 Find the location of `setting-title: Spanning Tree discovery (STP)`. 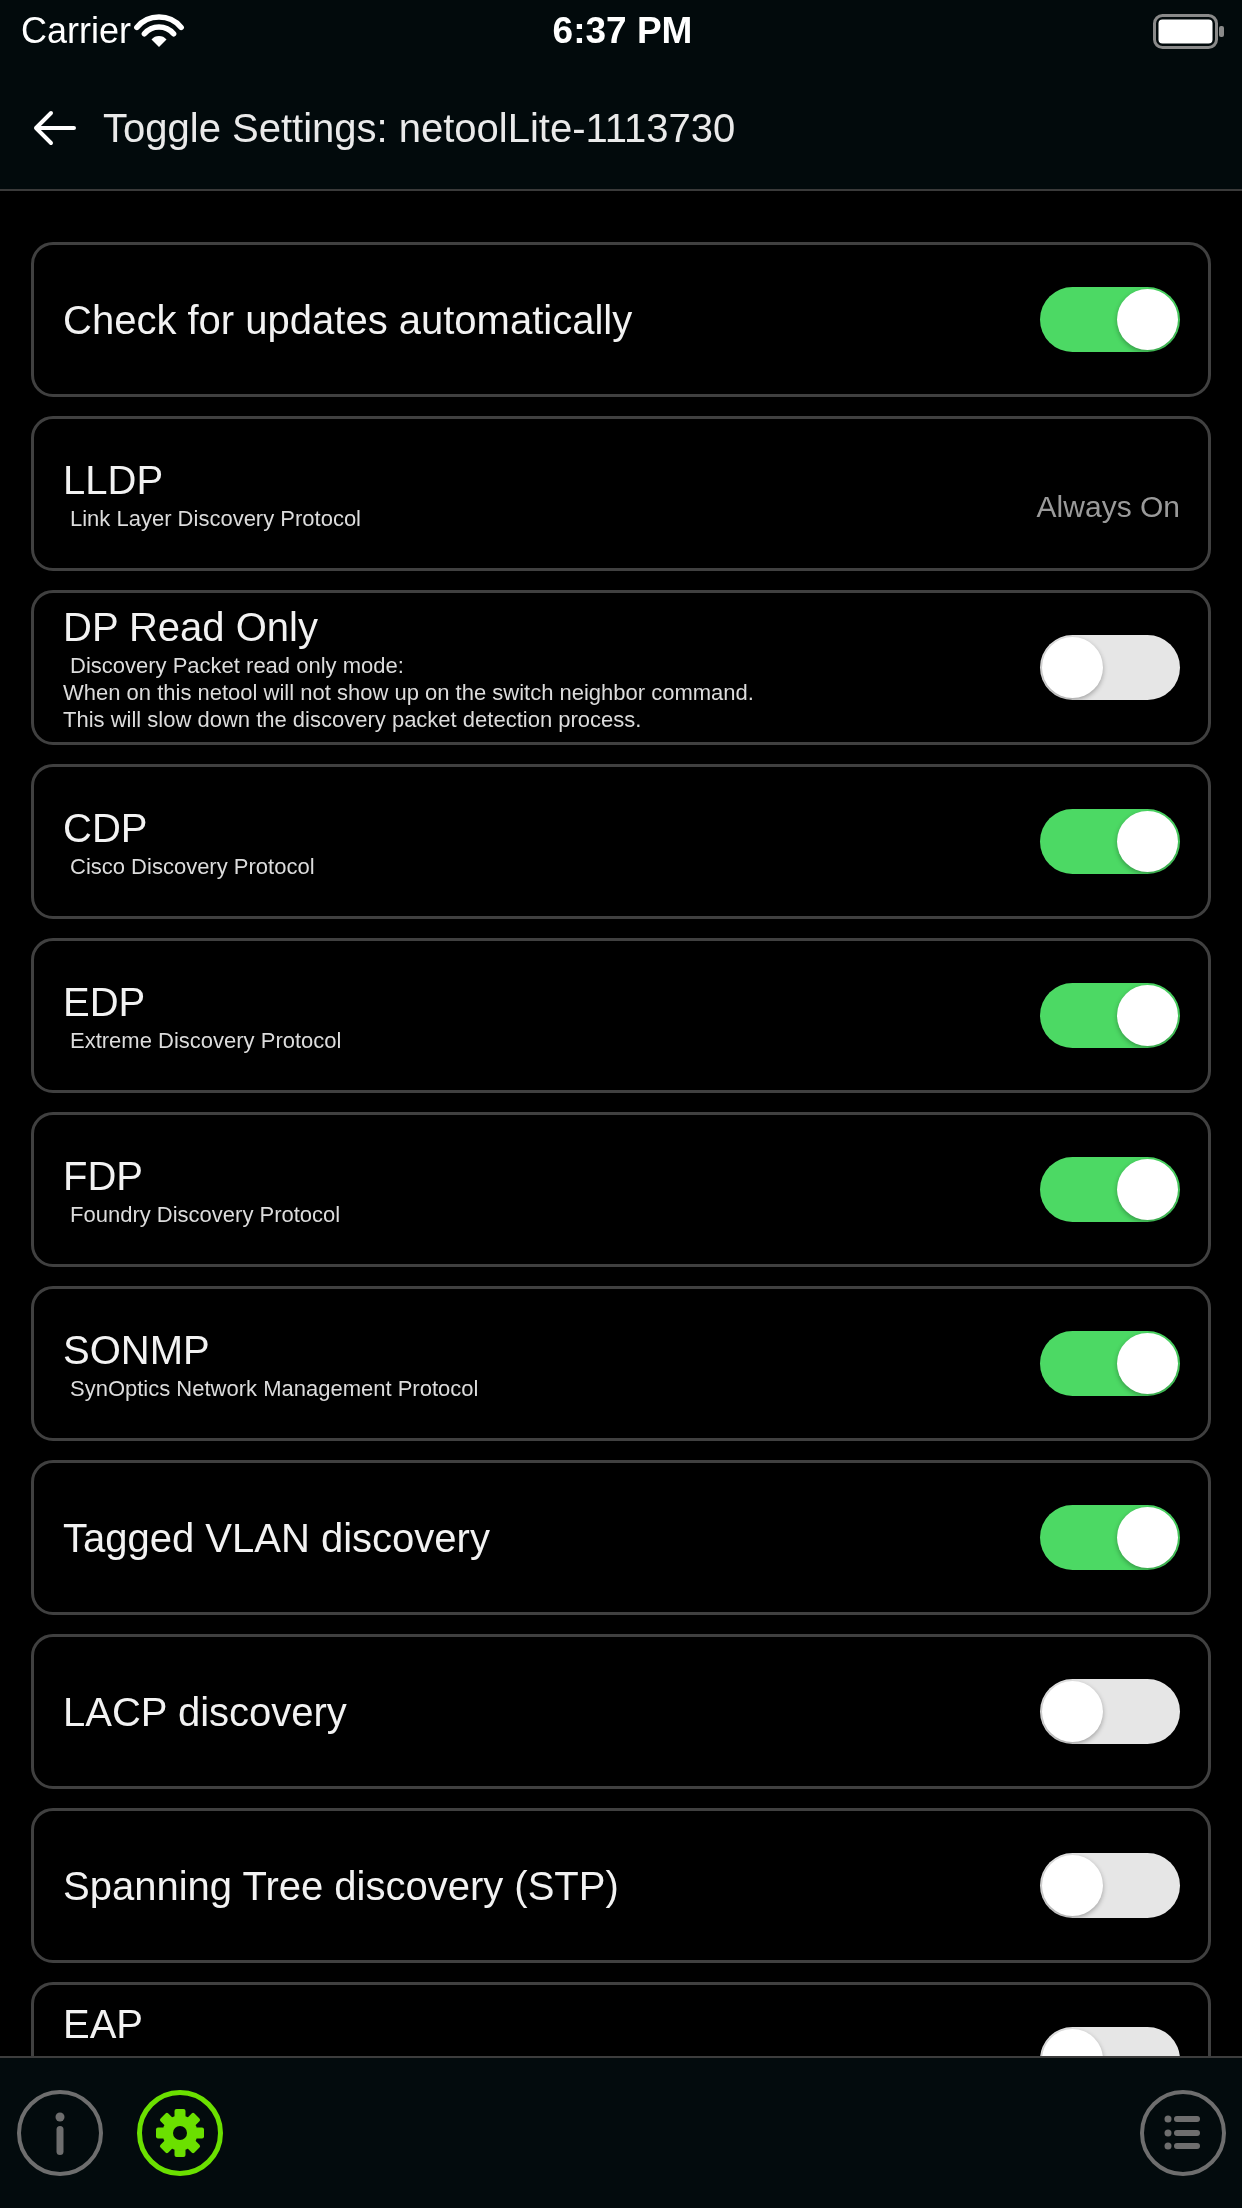

setting-title: Spanning Tree discovery (STP) is located at coordinates (341, 1886).